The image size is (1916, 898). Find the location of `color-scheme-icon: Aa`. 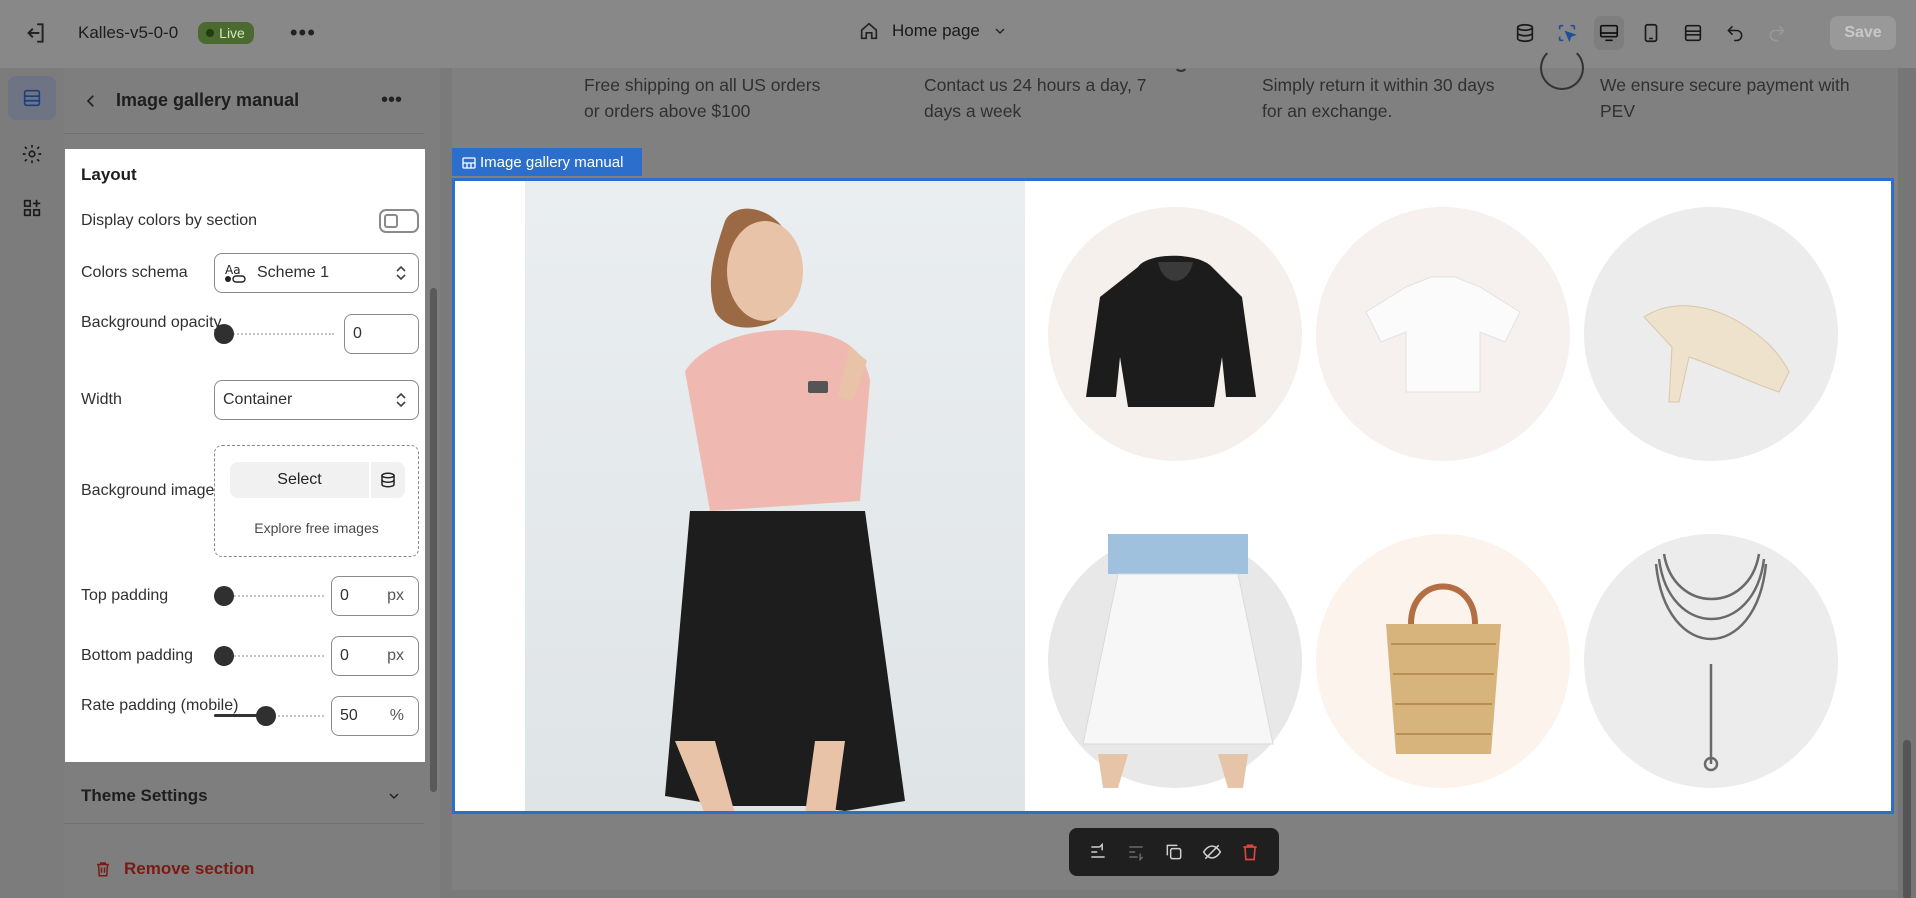

color-scheme-icon: Aa is located at coordinates (235, 273).